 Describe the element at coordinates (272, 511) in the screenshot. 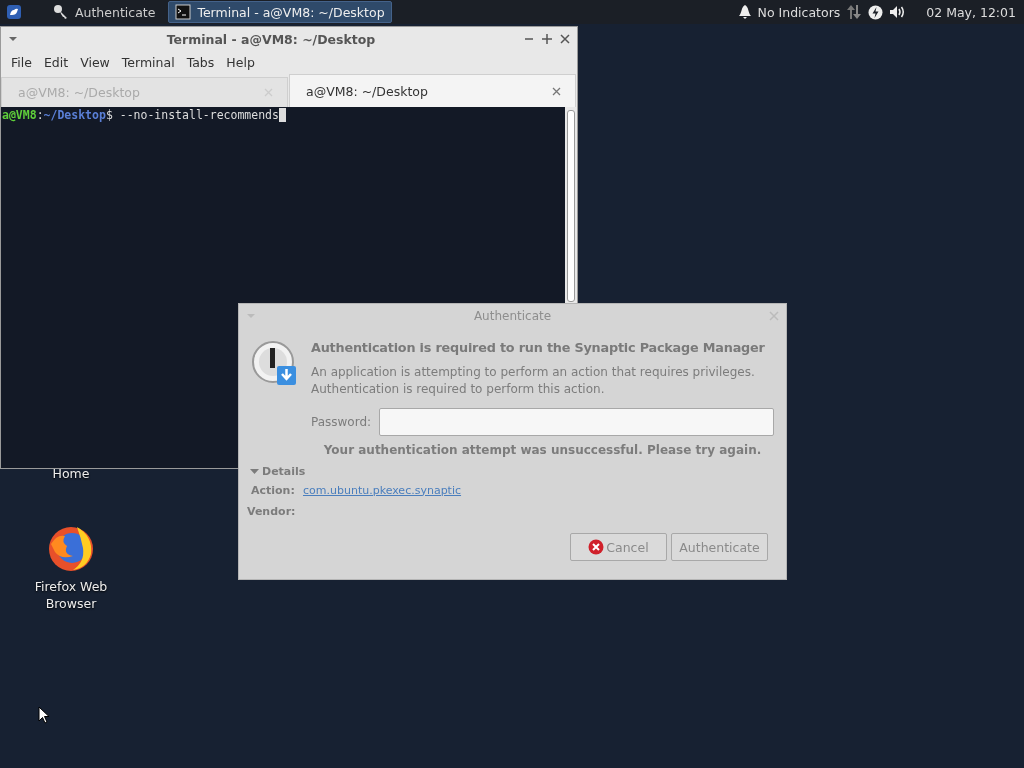

I see `field-label: Vendor:` at that location.